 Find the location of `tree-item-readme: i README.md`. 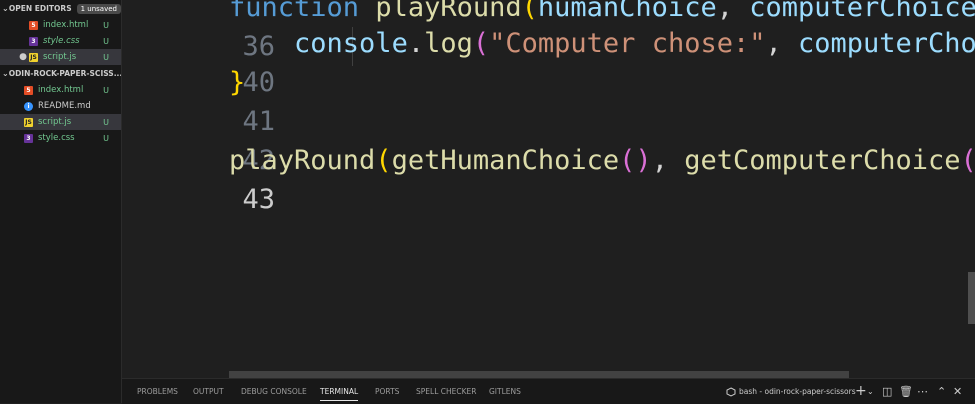

tree-item-readme: i README.md is located at coordinates (60, 106).